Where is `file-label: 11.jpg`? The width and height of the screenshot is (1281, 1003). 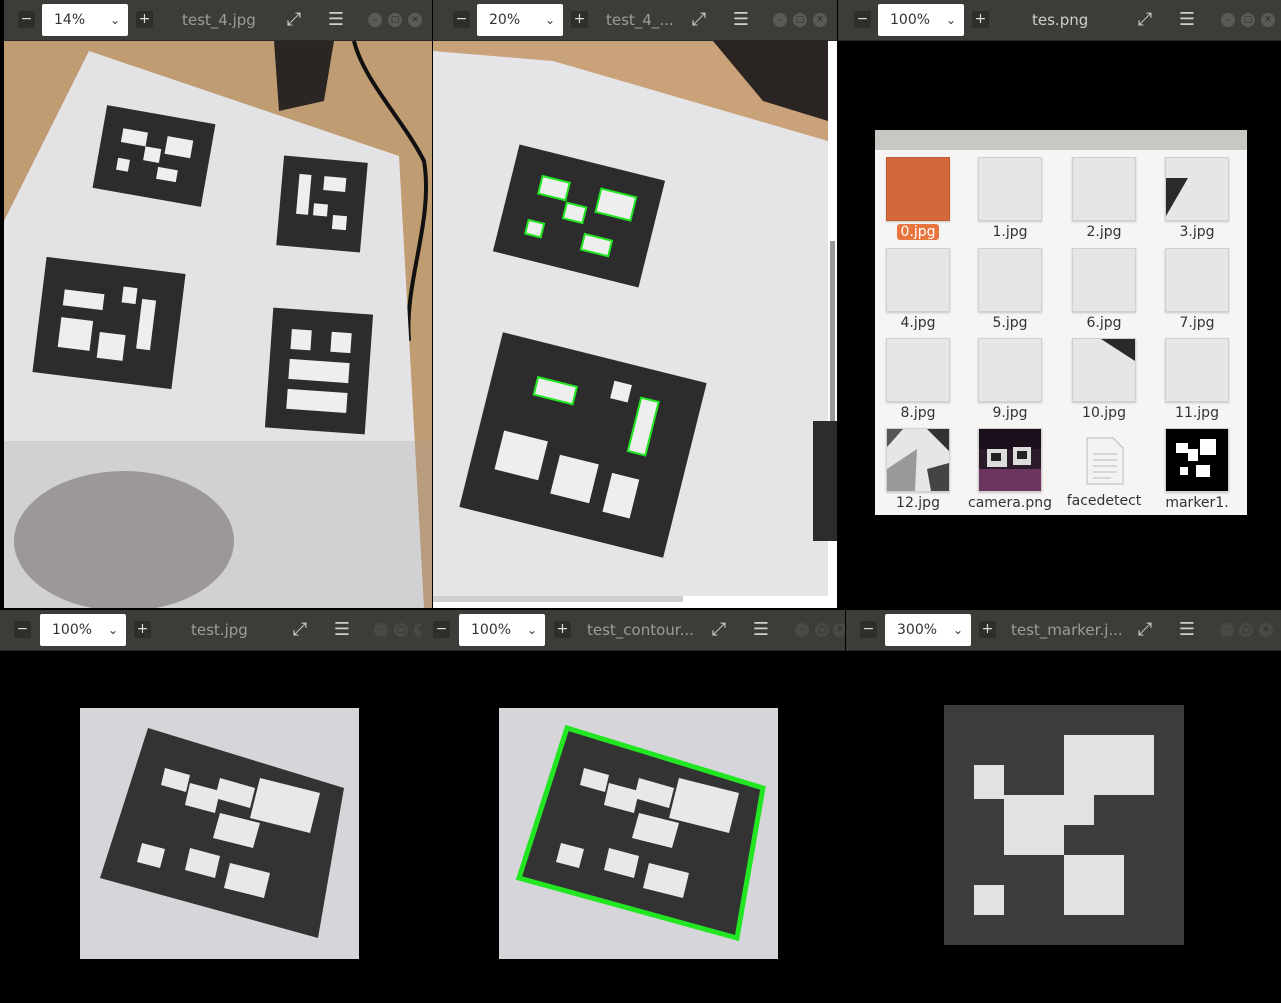
file-label: 11.jpg is located at coordinates (1197, 413).